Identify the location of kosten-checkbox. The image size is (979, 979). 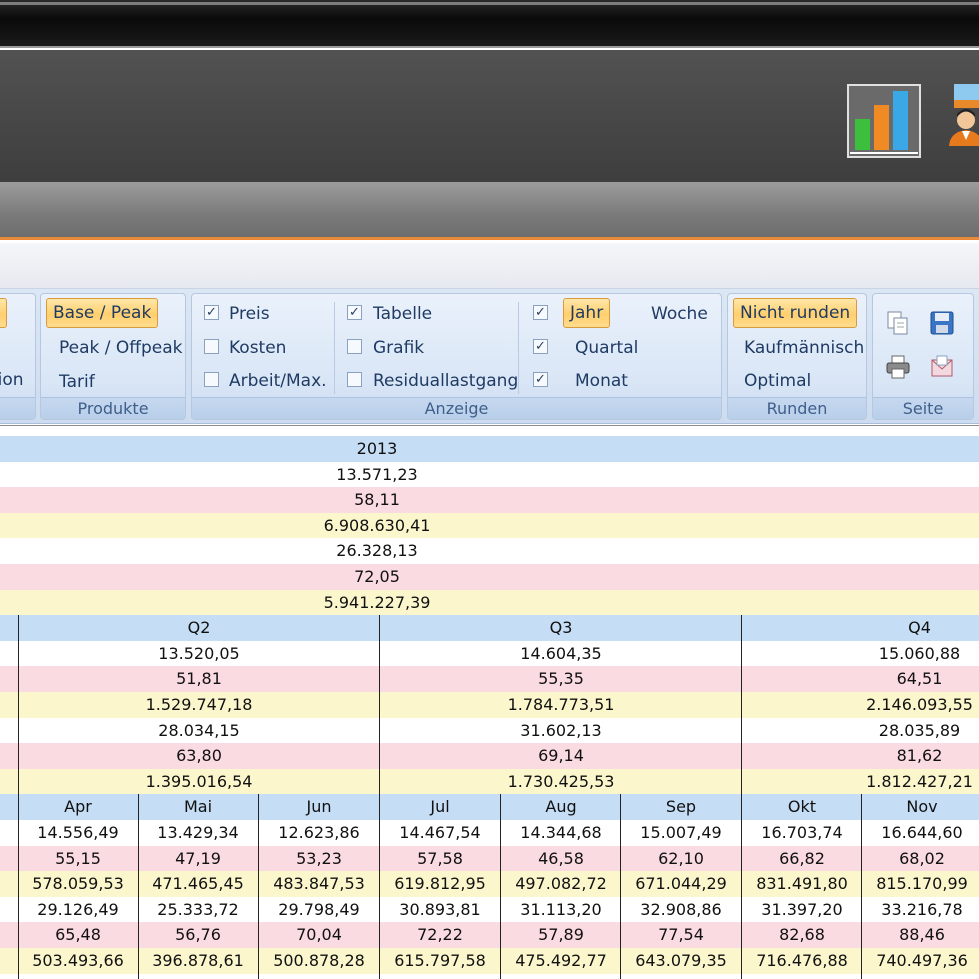
(211, 346).